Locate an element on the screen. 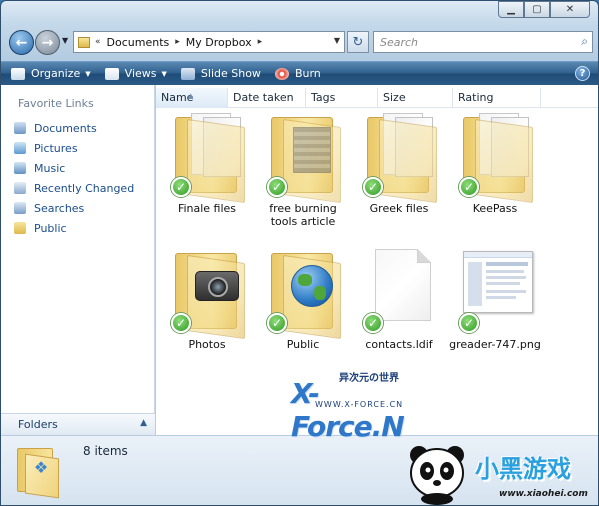 This screenshot has height=506, width=599. file-item: ✓ Photos is located at coordinates (207, 299).